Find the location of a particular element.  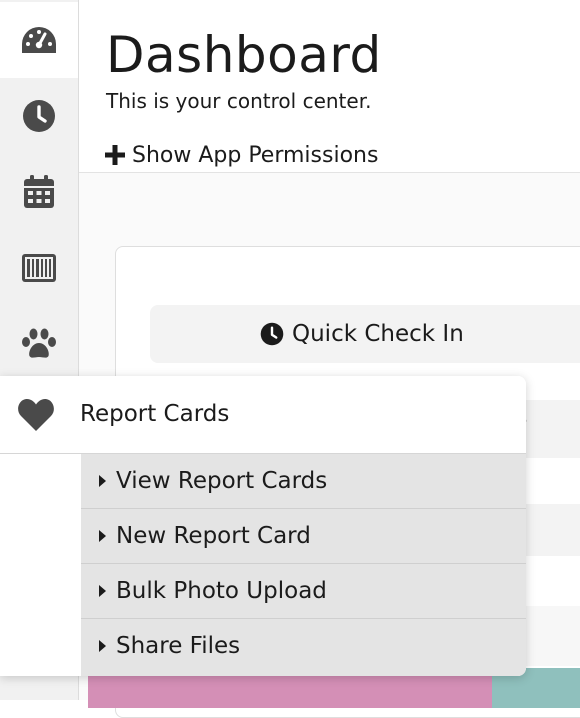

dashboard-gauge-icon is located at coordinates (39, 40).